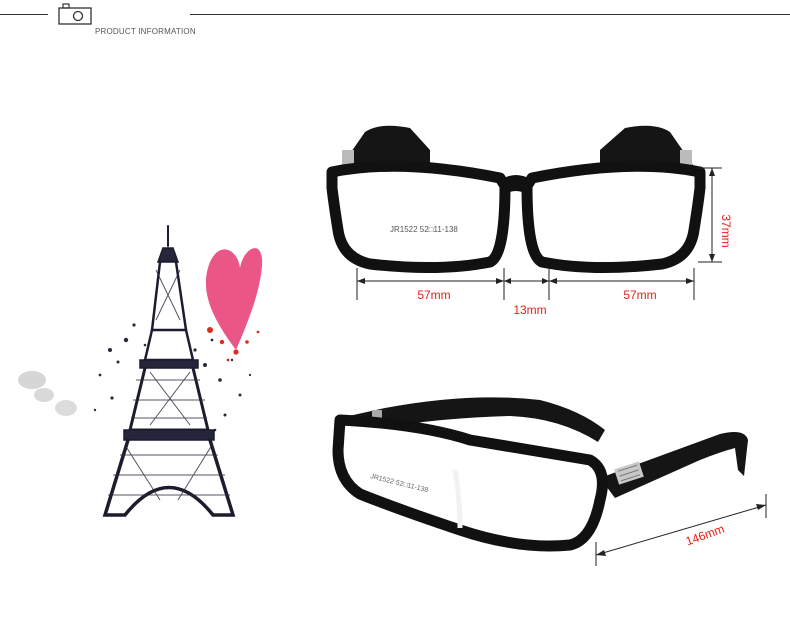 This screenshot has width=790, height=638. Describe the element at coordinates (681, 530) in the screenshot. I see `dimension-line-temple` at that location.